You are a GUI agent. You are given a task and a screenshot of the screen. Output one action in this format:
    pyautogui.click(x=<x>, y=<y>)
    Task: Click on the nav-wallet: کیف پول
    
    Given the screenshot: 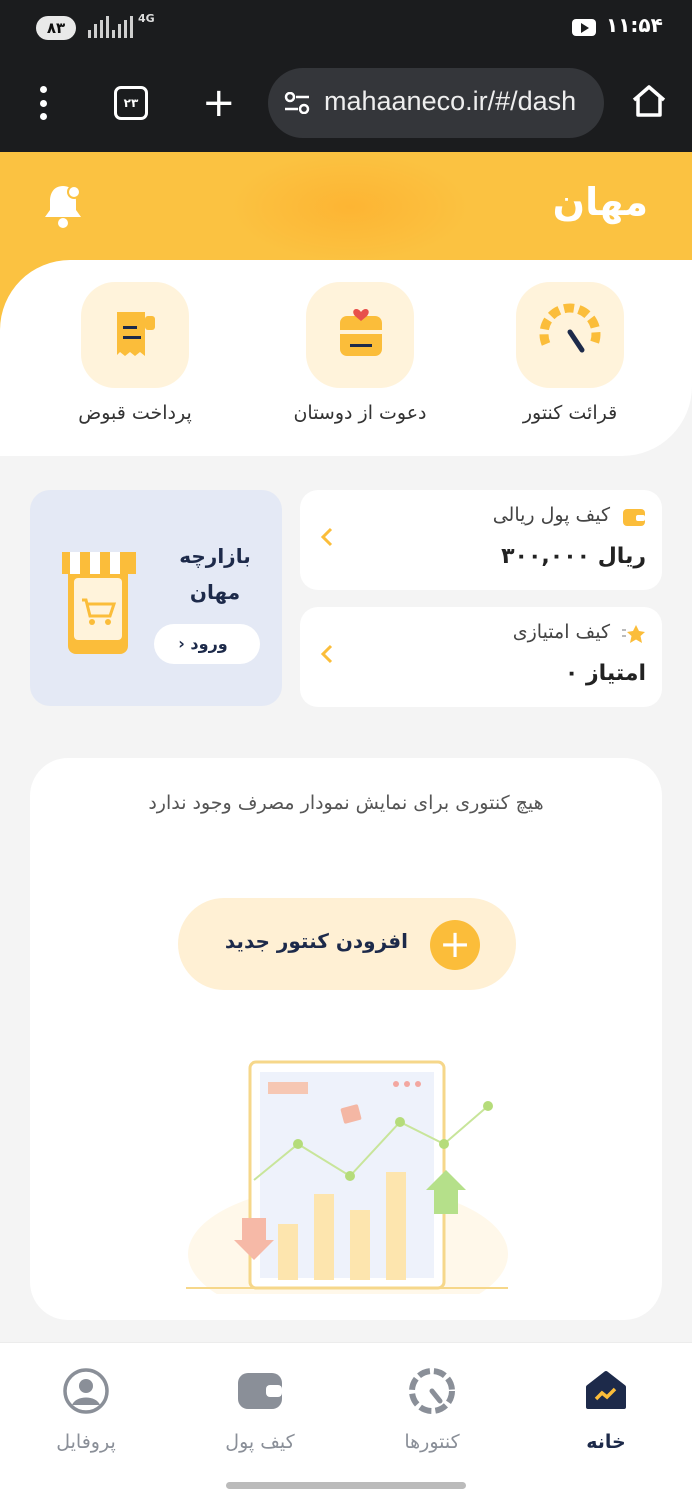 What is the action you would take?
    pyautogui.click(x=260, y=1410)
    